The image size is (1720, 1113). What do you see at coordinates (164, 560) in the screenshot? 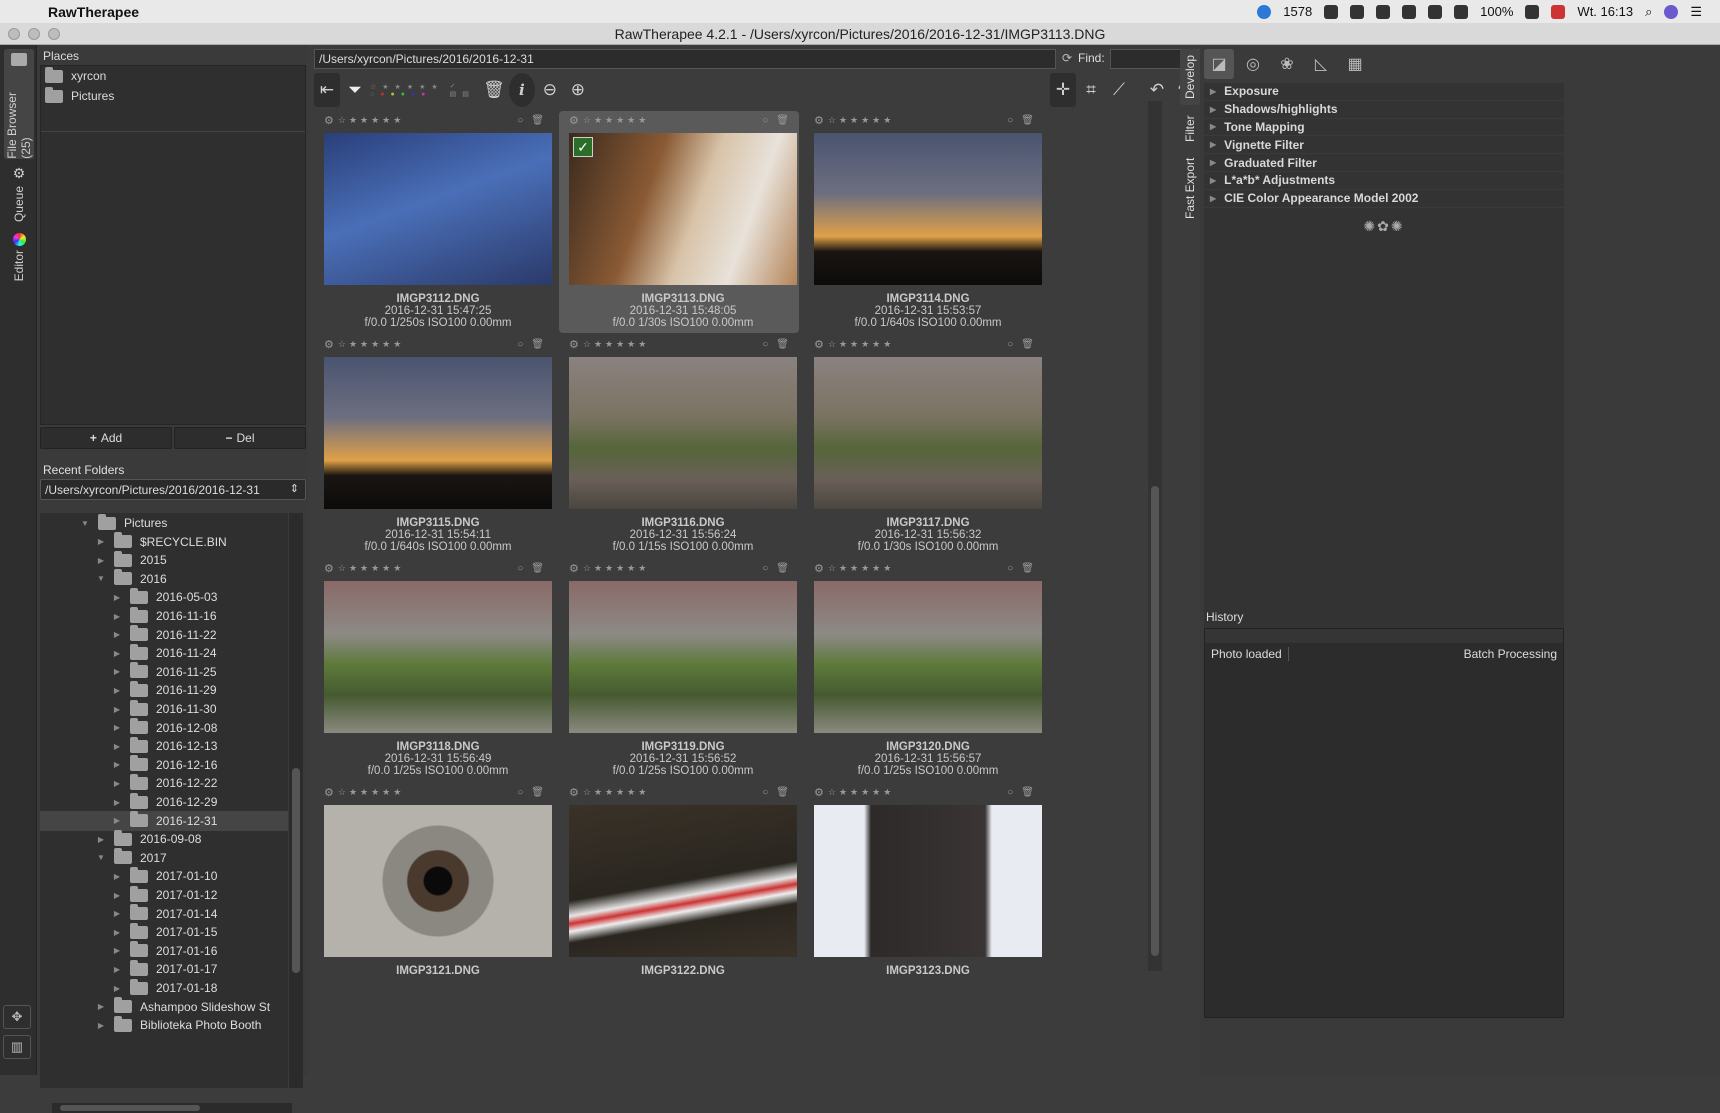
I see `tree-item: ▶ 2015` at bounding box center [164, 560].